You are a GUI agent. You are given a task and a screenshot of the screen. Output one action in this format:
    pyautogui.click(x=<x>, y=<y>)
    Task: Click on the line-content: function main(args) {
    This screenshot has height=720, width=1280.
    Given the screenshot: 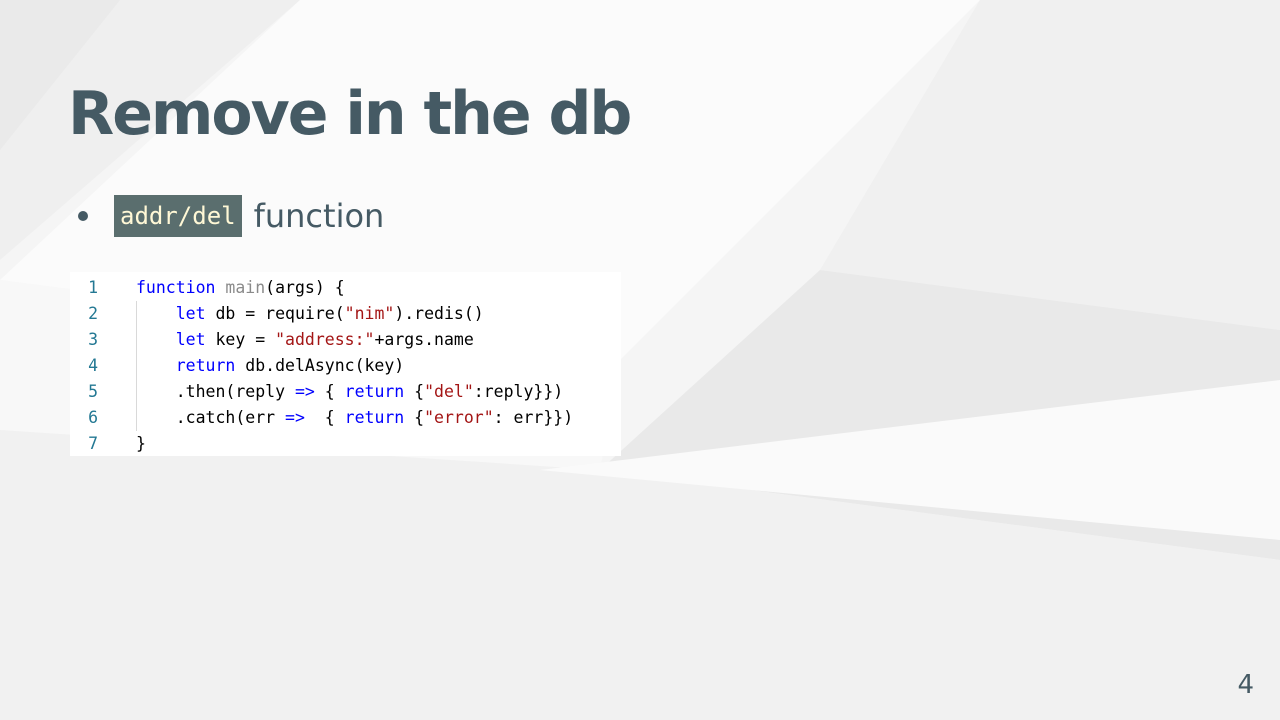 What is the action you would take?
    pyautogui.click(x=240, y=287)
    